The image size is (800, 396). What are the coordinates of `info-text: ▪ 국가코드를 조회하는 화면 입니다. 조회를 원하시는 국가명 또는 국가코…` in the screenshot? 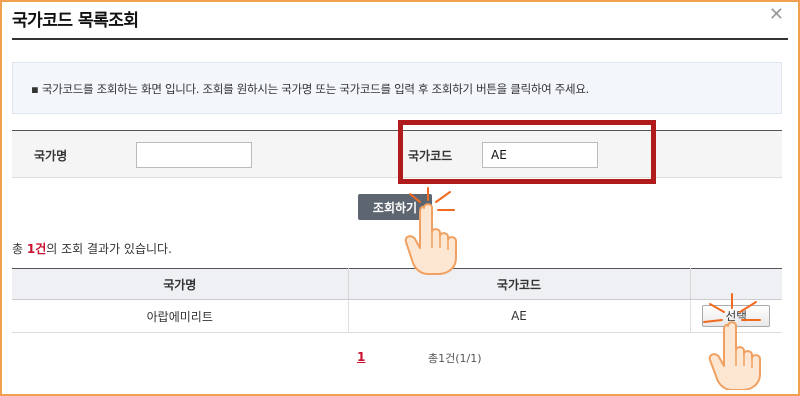 It's located at (310, 89).